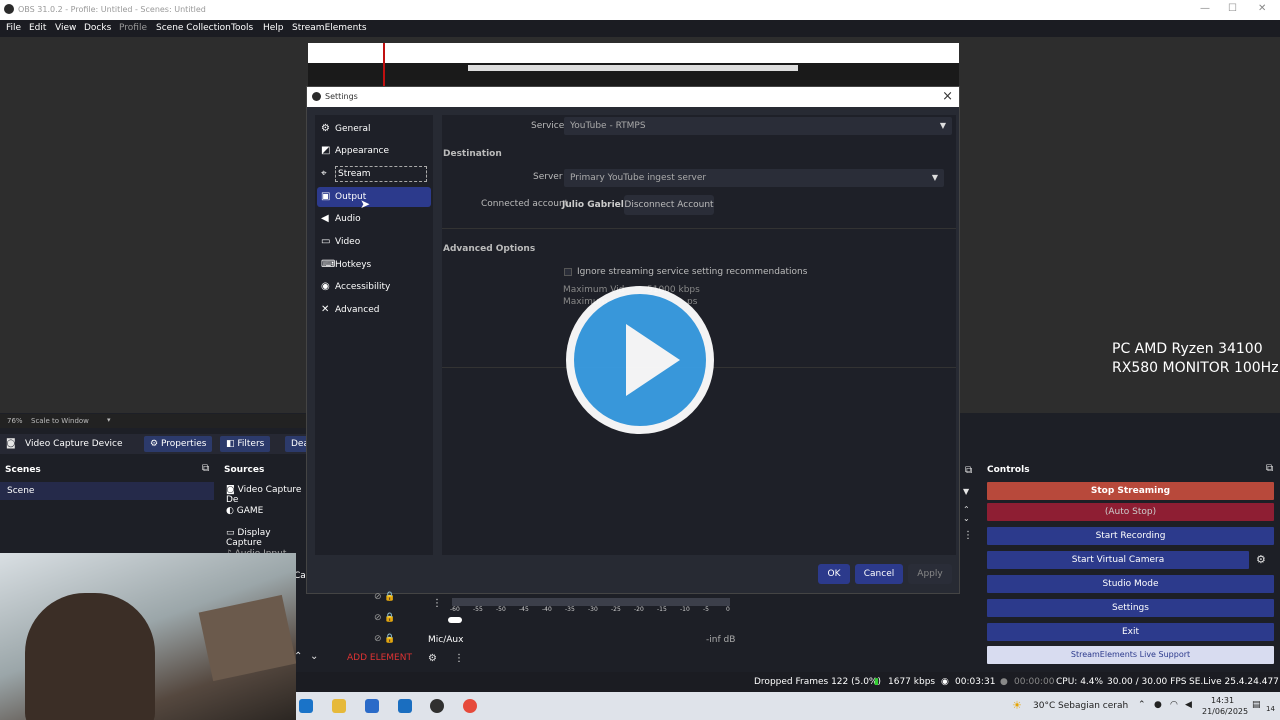  I want to click on nav-hotkeys: ⌨ Hotkeys, so click(374, 265).